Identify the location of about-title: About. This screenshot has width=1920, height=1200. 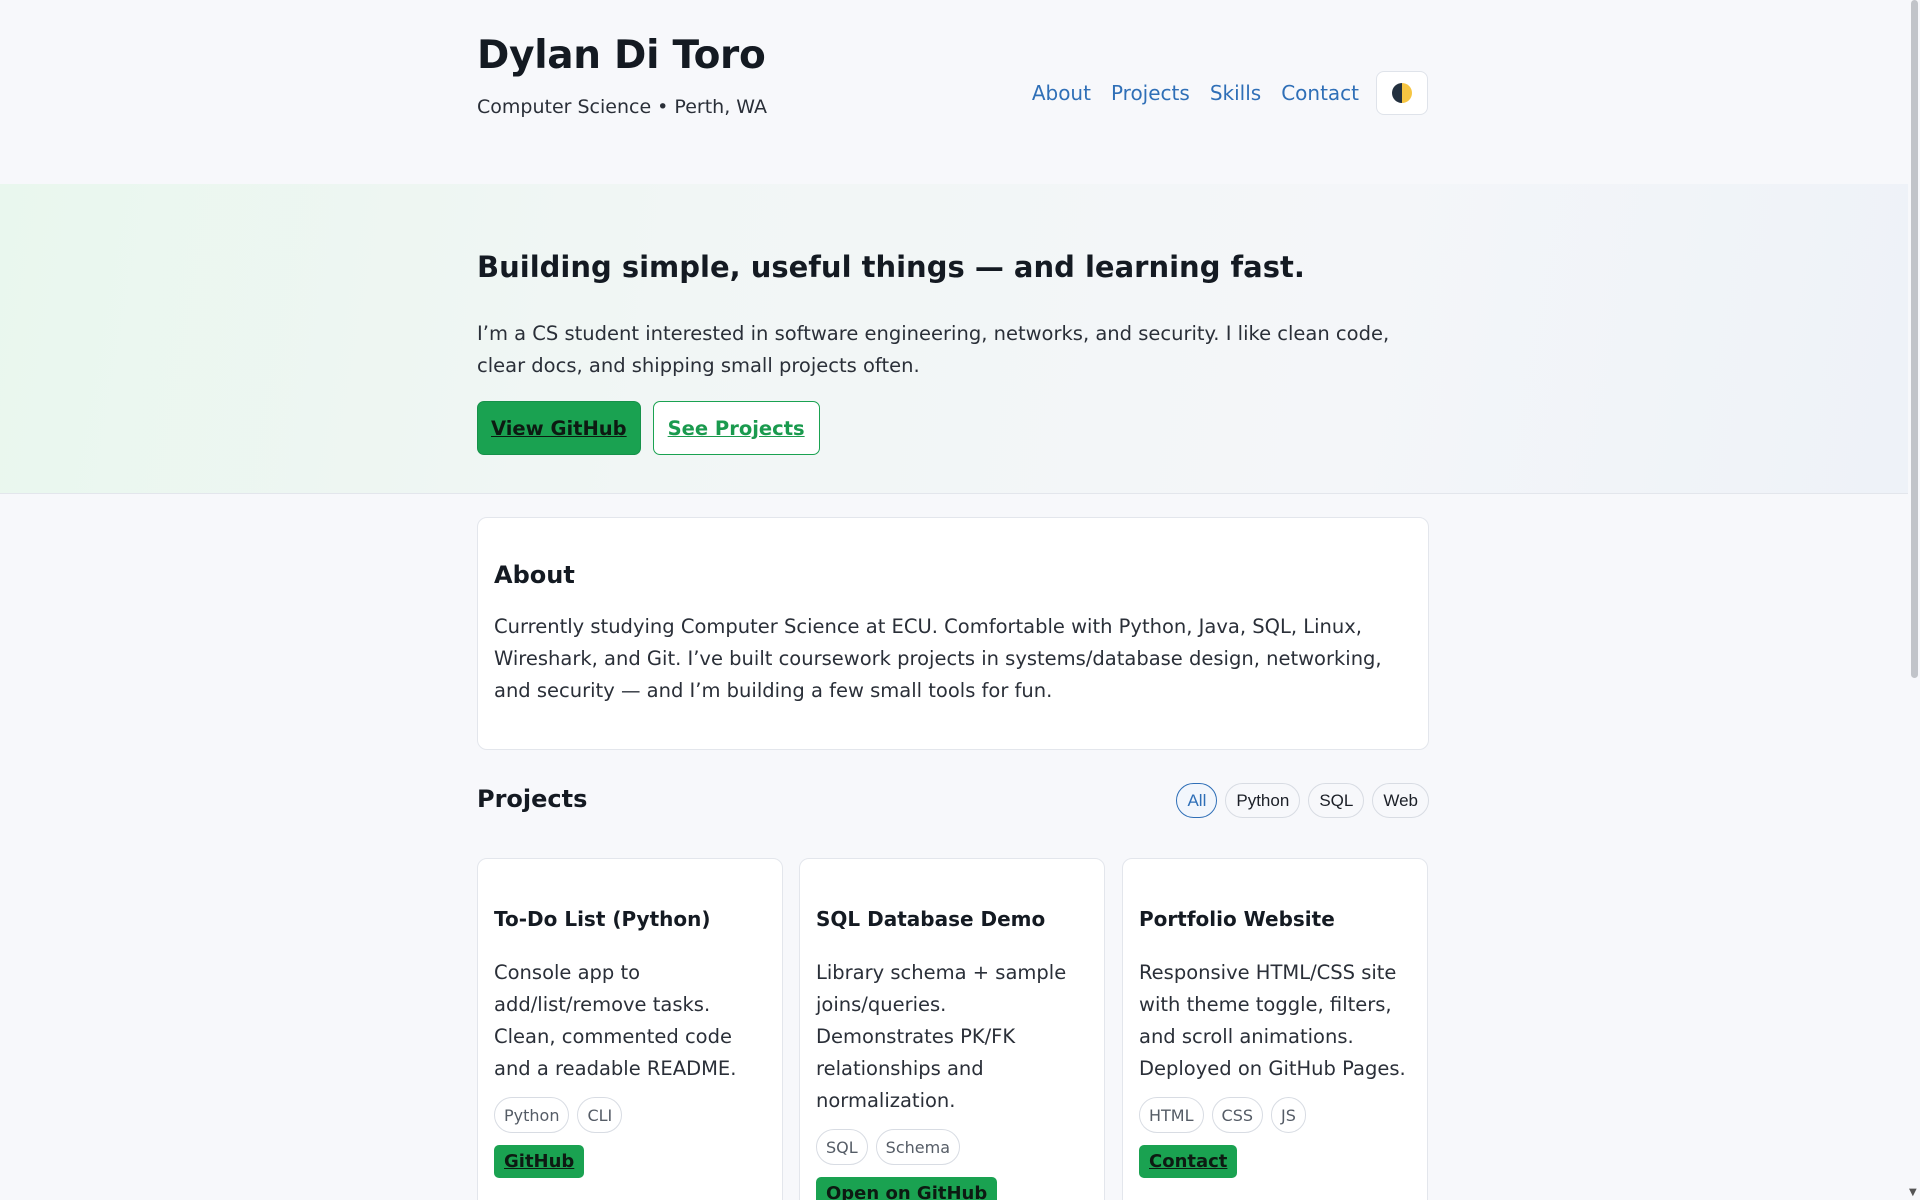
(534, 575).